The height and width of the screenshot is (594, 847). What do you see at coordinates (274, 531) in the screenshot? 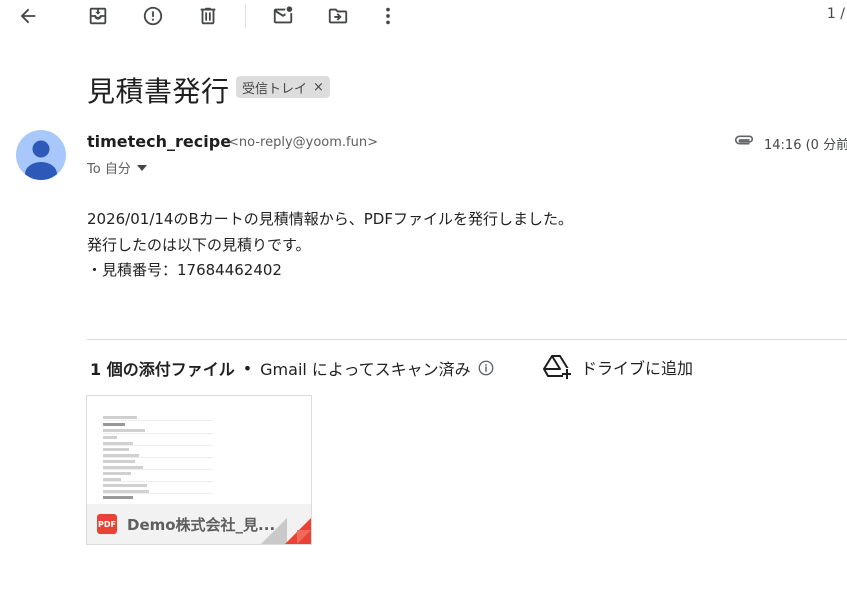
I see `page-corner-shadow` at bounding box center [274, 531].